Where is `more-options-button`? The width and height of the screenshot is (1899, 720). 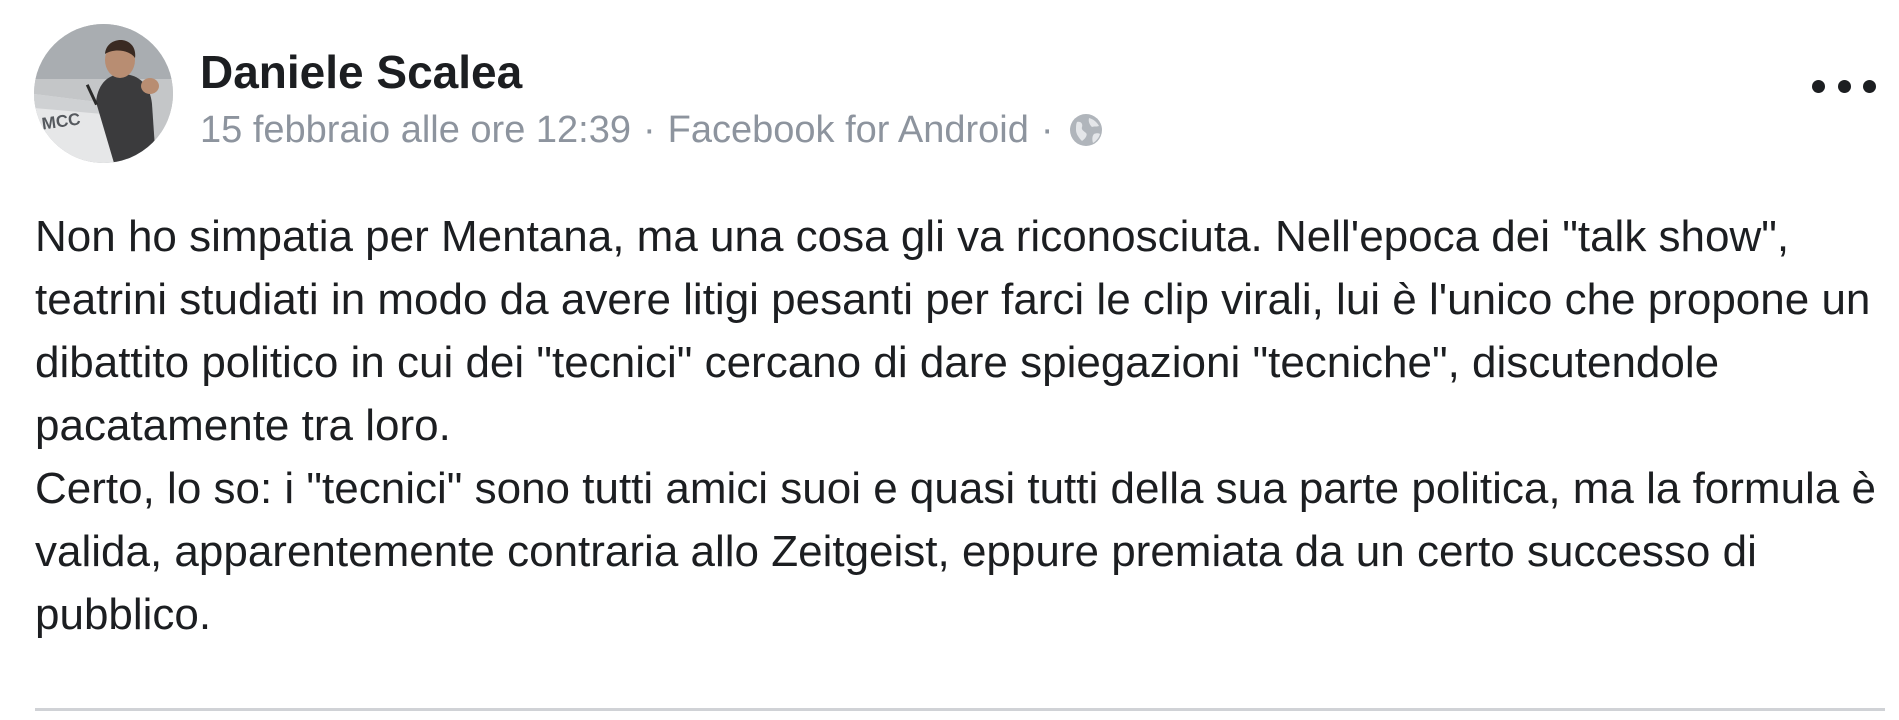
more-options-button is located at coordinates (1844, 86).